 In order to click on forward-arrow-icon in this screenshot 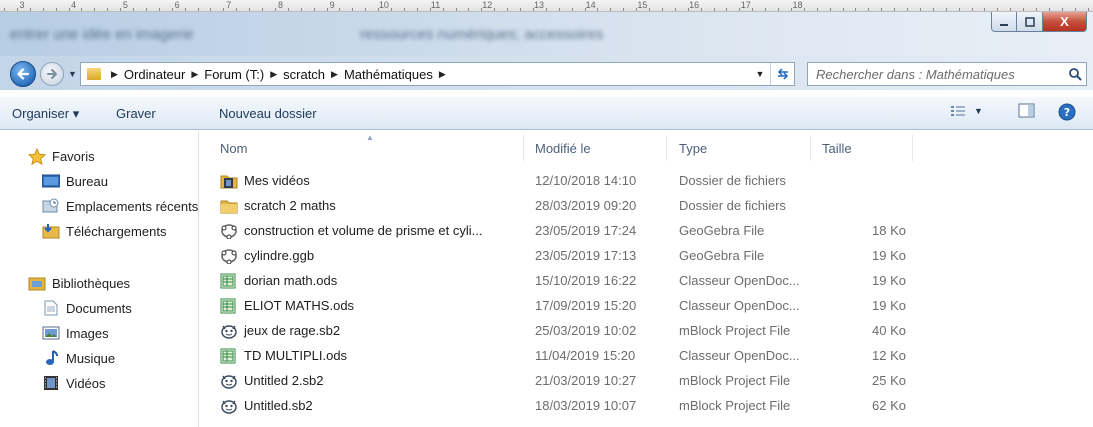, I will do `click(52, 74)`.